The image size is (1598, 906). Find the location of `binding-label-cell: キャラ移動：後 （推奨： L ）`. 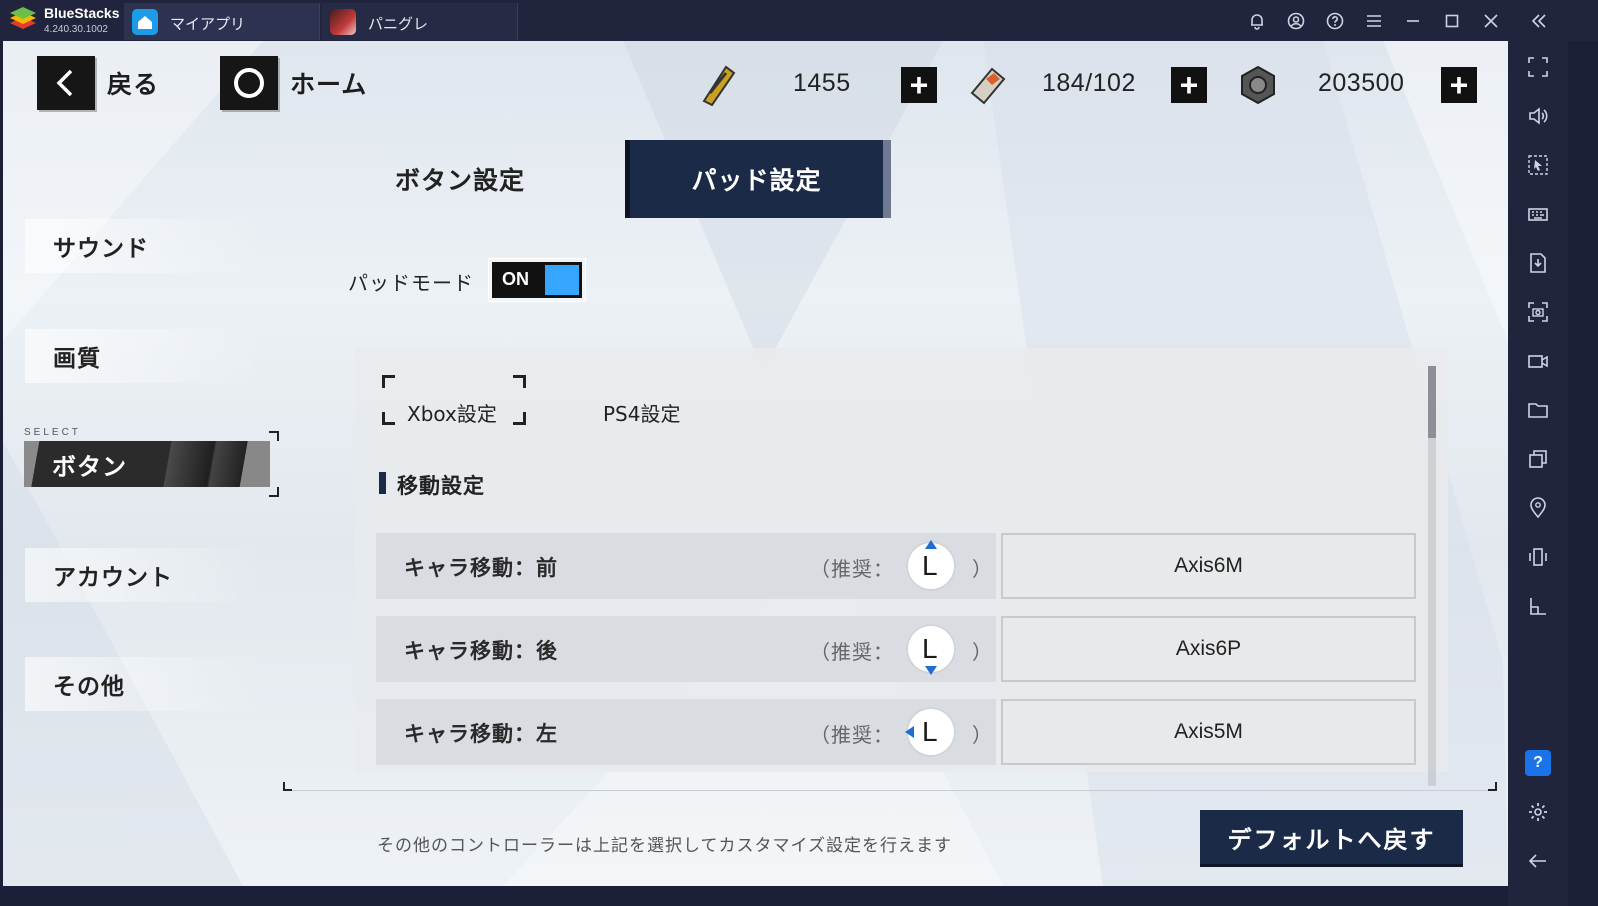

binding-label-cell: キャラ移動：後 （推奨： L ） is located at coordinates (686, 649).